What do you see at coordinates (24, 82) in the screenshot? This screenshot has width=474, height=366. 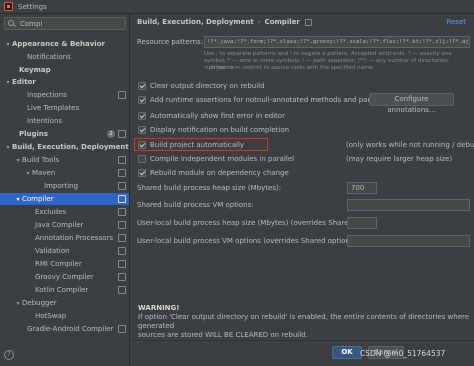 I see `tree-item-label: Editor` at bounding box center [24, 82].